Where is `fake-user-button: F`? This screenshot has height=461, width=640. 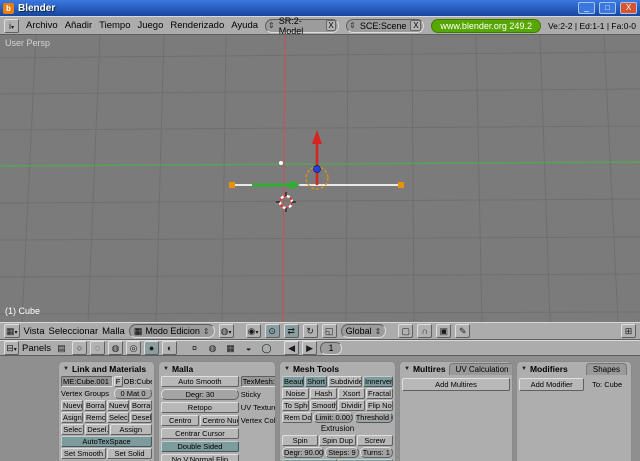
fake-user-button: F is located at coordinates (118, 381).